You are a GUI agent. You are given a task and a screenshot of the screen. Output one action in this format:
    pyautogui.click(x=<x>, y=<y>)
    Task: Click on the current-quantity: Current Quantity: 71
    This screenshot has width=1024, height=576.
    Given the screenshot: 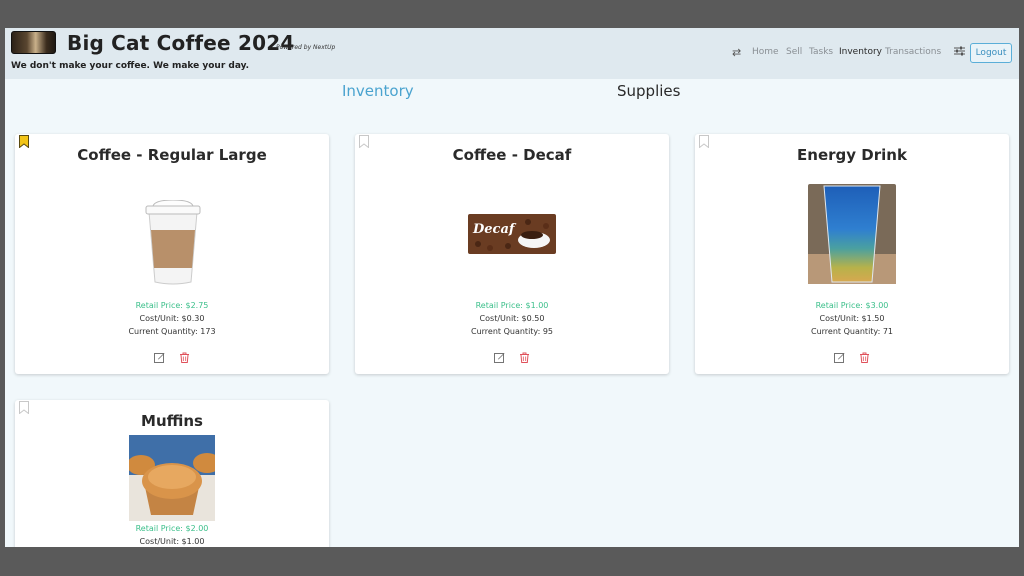 What is the action you would take?
    pyautogui.click(x=852, y=331)
    